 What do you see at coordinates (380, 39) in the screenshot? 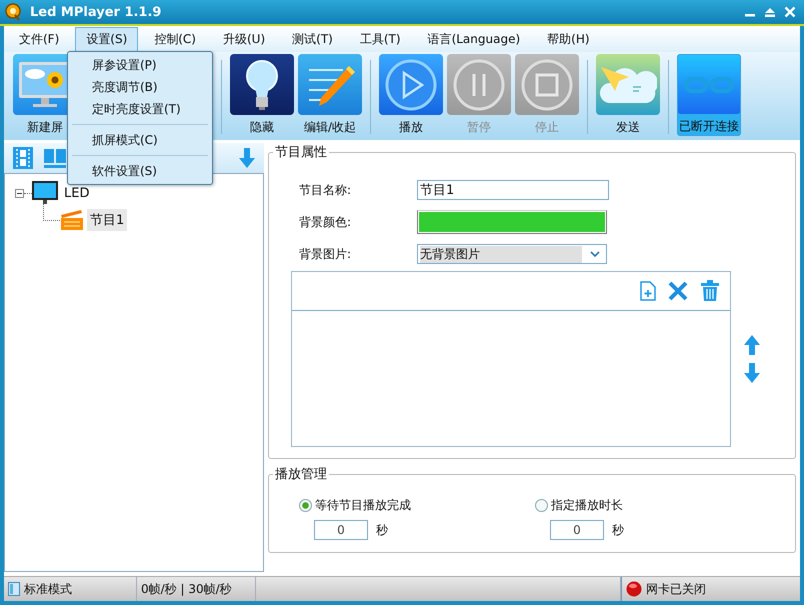
I see `menu-item: 工具(T)` at bounding box center [380, 39].